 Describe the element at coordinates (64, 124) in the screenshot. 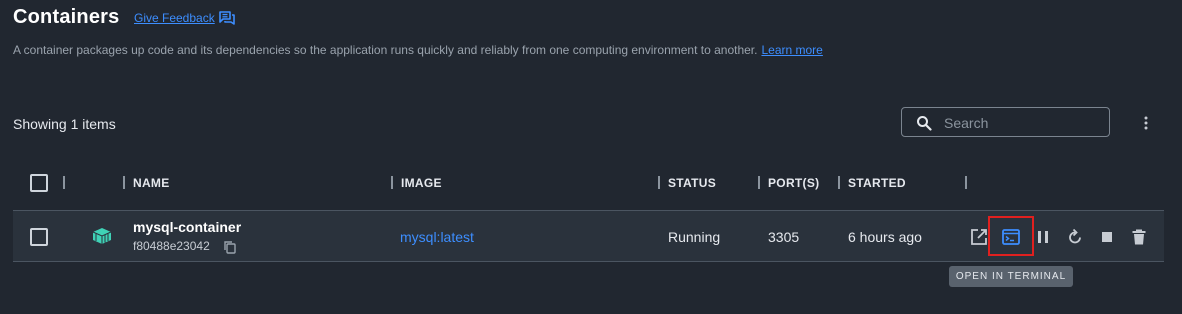

I see `items-count: Showing 1 items` at that location.